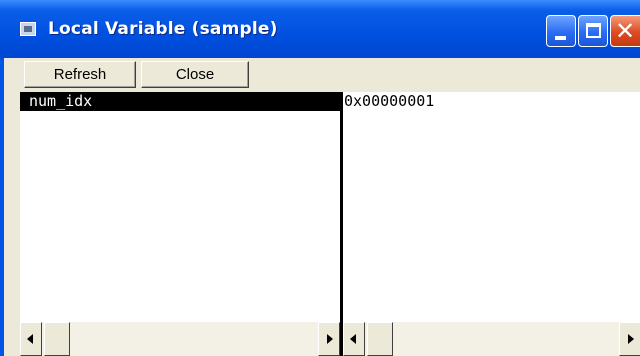 This screenshot has width=640, height=356. Describe the element at coordinates (195, 74) in the screenshot. I see `close-button: Close` at that location.